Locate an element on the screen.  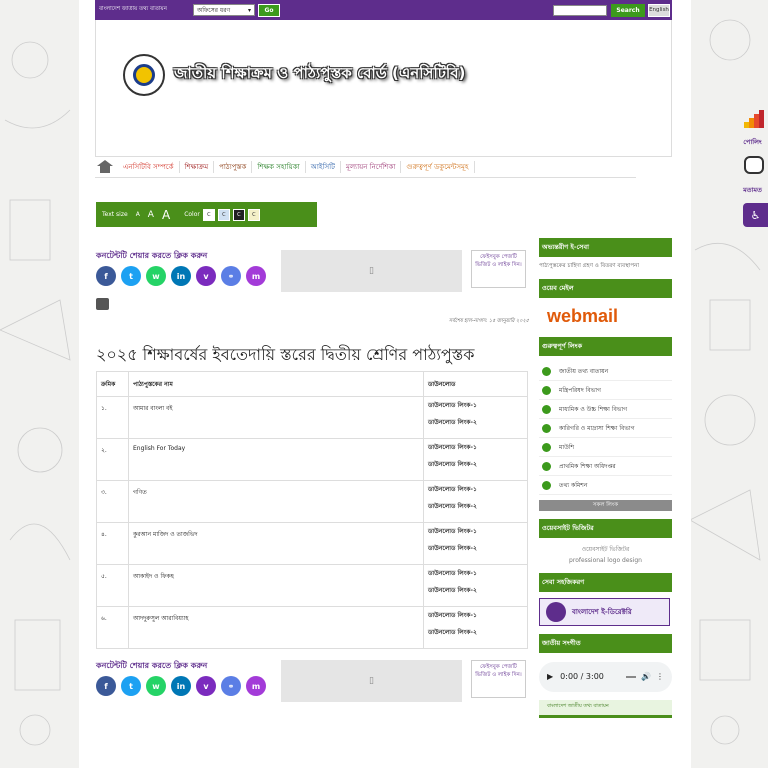
portal-strip-banner: বাংলাদেশ জাতীয় তথ্য বাতায়ন is located at coordinates (605, 708).